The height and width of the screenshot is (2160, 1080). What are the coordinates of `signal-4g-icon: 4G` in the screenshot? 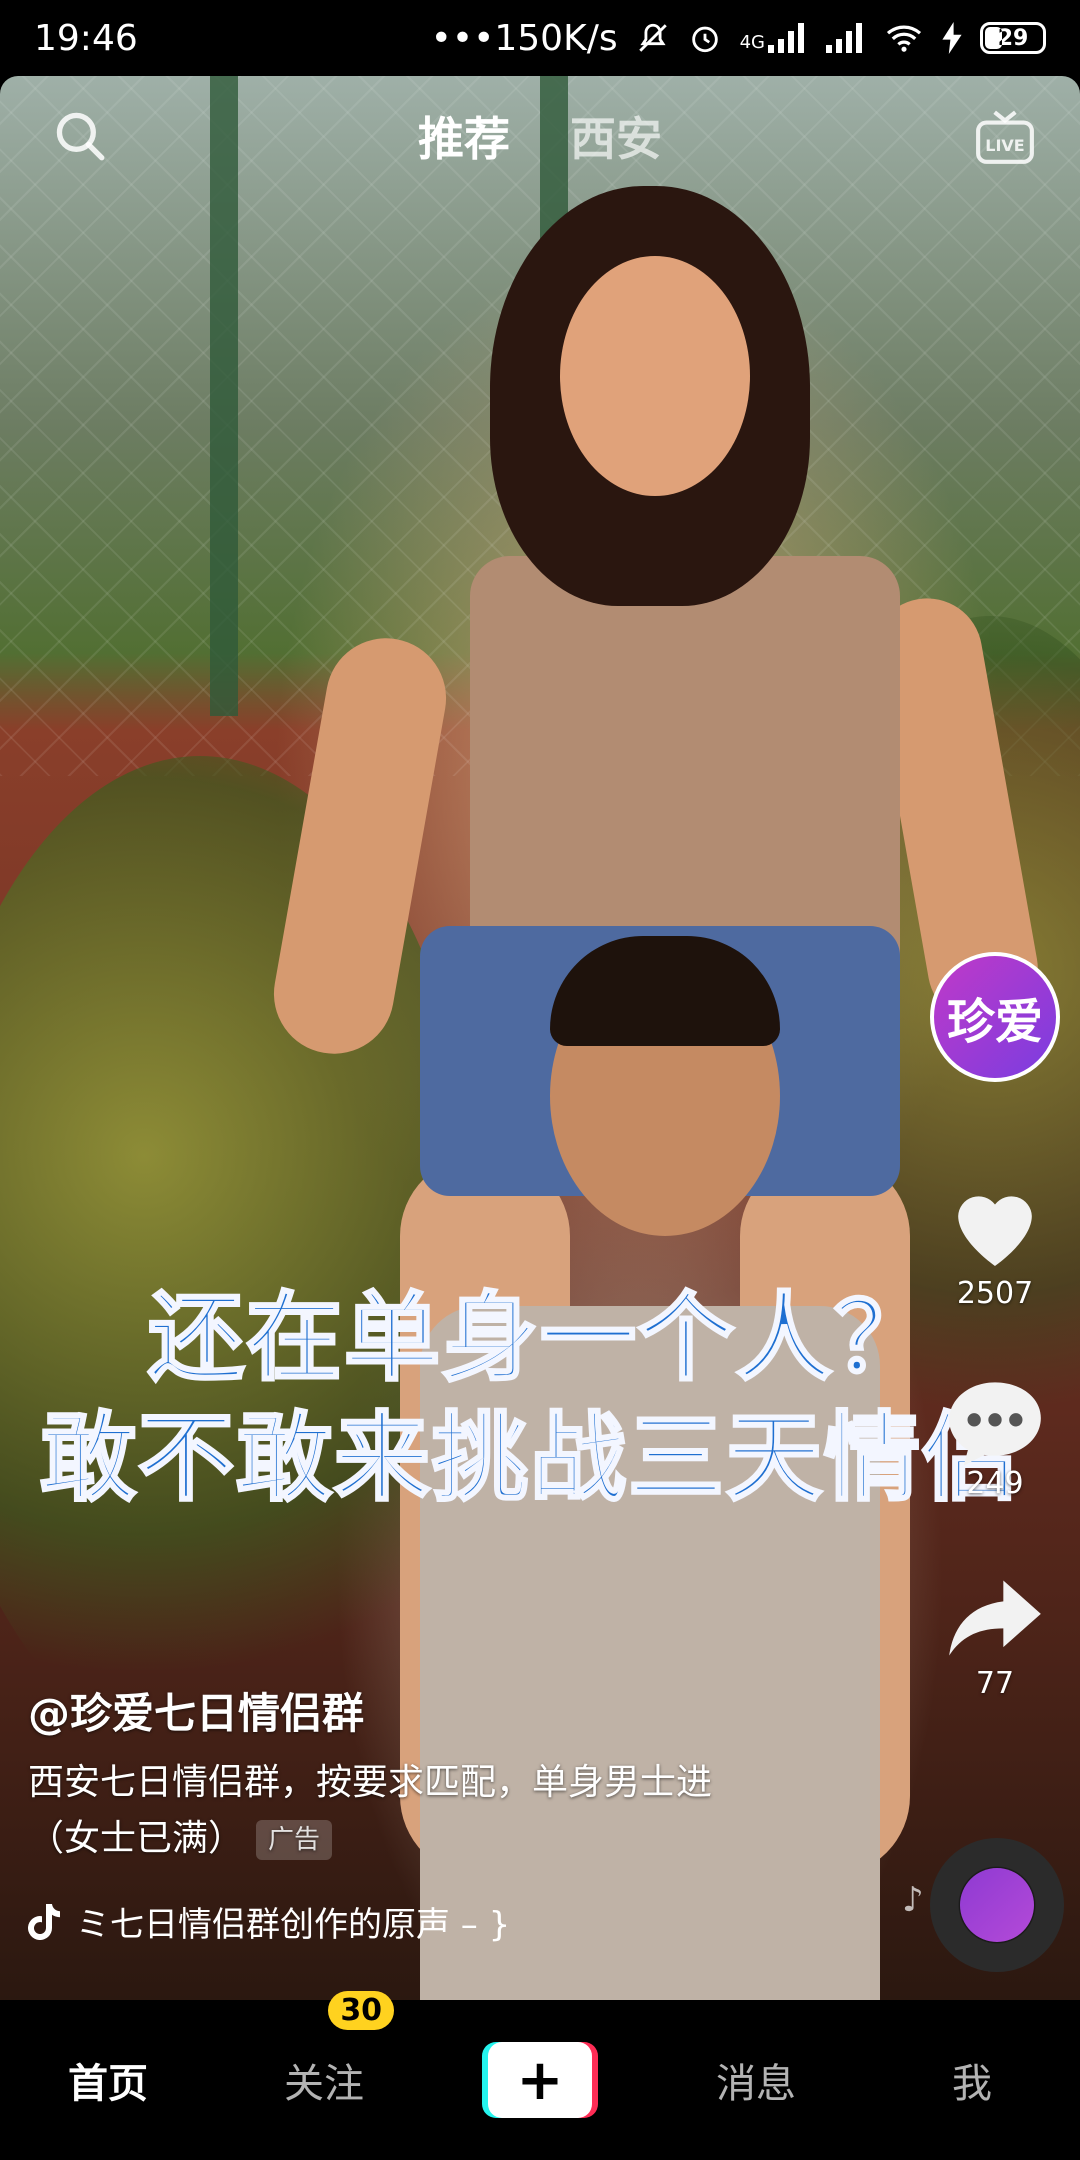 It's located at (774, 38).